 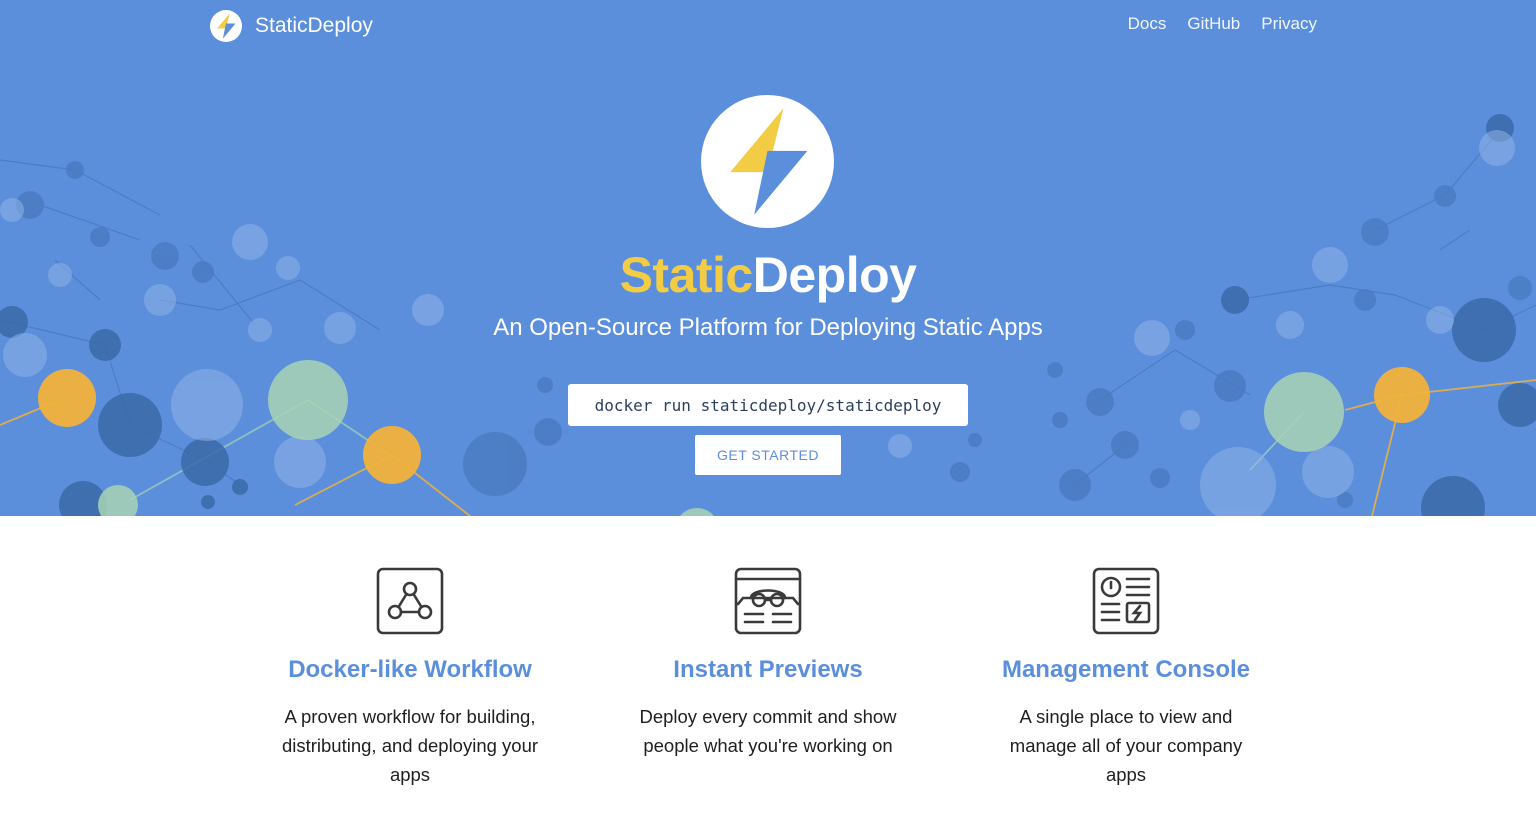 What do you see at coordinates (768, 26) in the screenshot?
I see `top-navbar: StaticDeploy Docs GitHub Privacy` at bounding box center [768, 26].